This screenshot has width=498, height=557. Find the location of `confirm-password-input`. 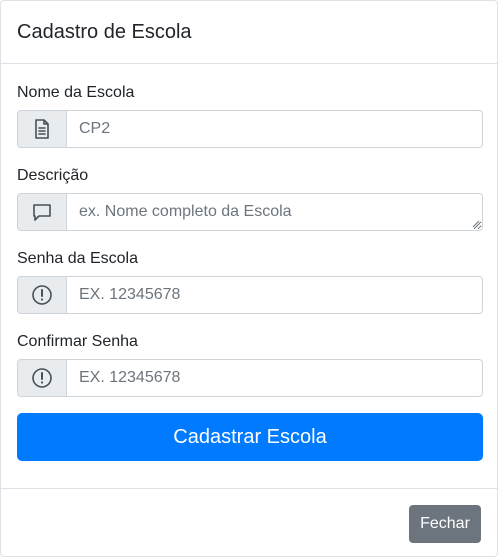

confirm-password-input is located at coordinates (275, 378).